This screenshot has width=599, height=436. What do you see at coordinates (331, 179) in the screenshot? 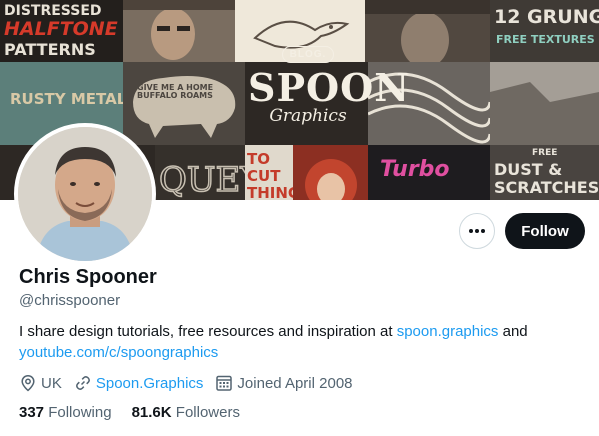
I see `redhair-illustration` at bounding box center [331, 179].